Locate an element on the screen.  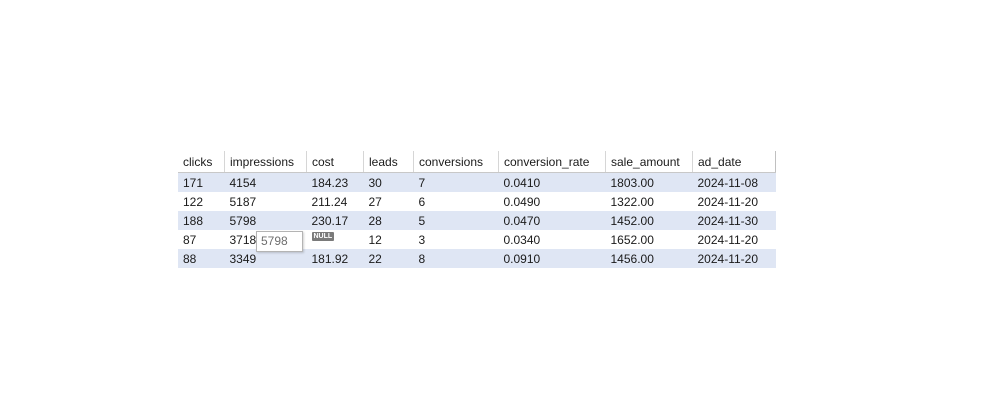
table-cell: 0.0470 is located at coordinates (552, 220).